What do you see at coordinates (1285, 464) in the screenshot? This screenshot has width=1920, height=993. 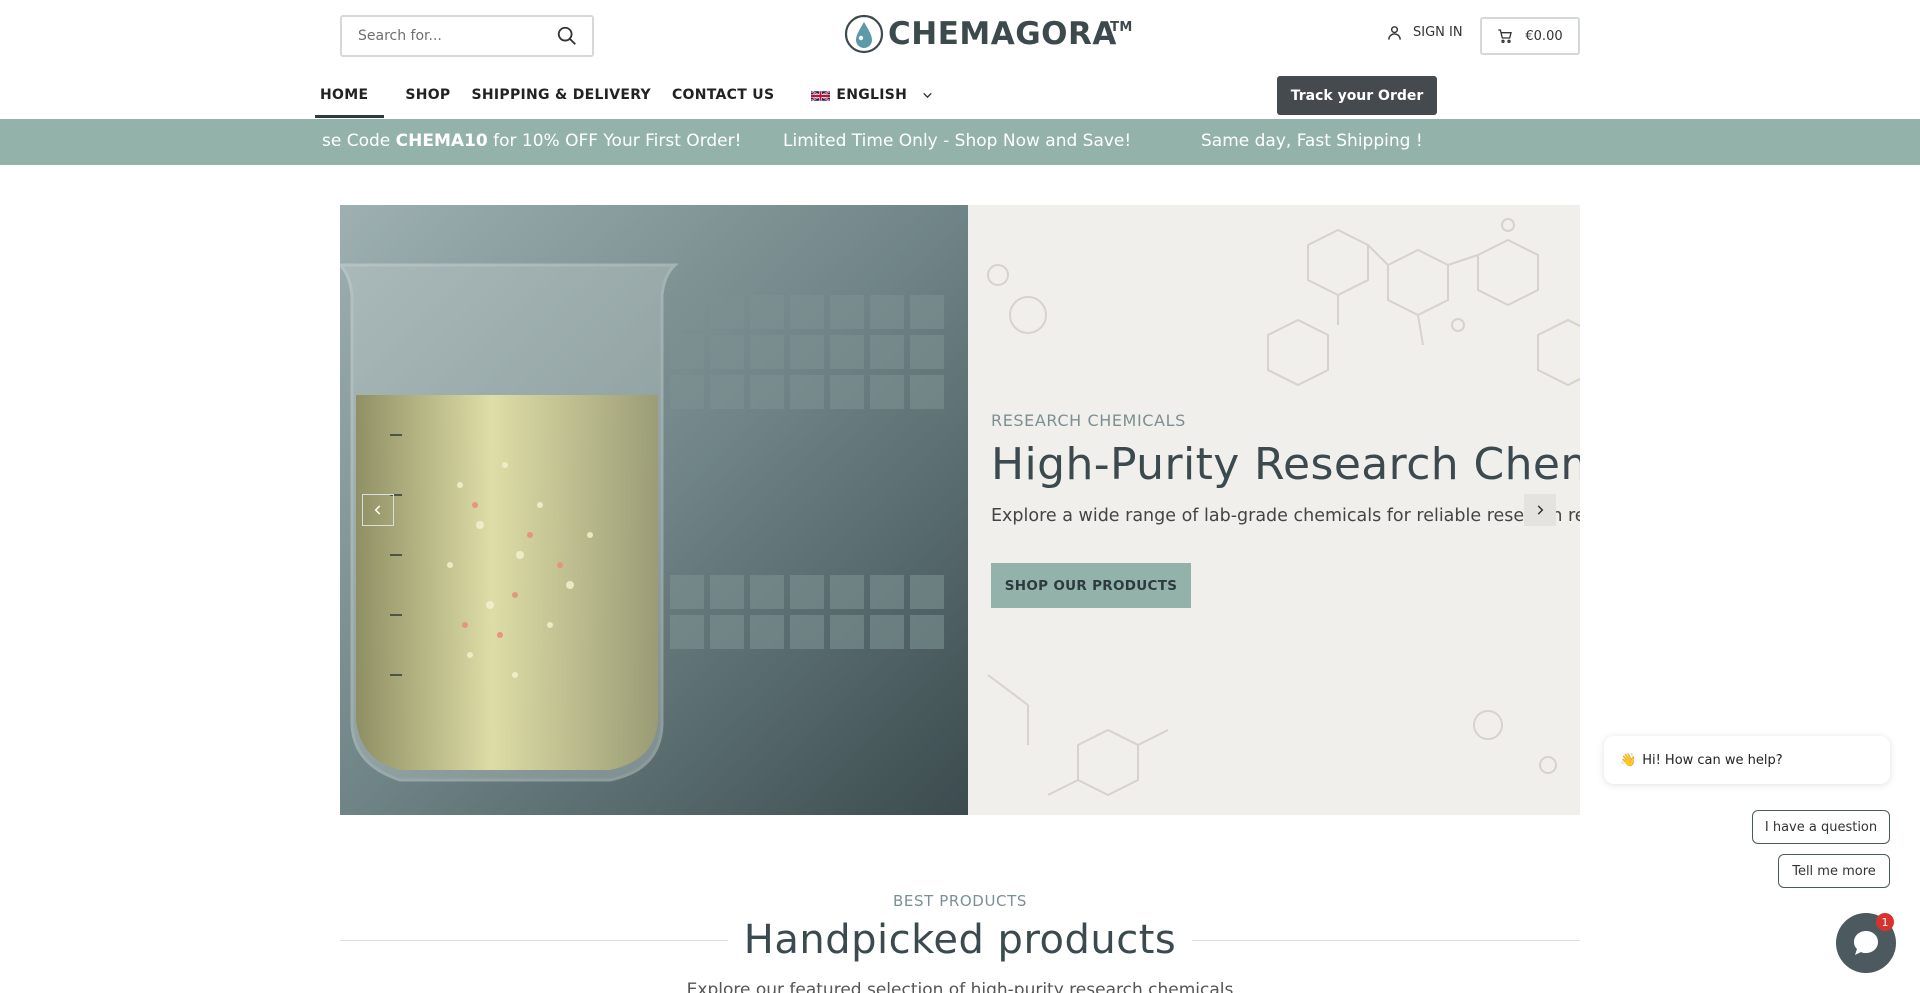 I see `hero-title: High-Purity Research Chemicals` at bounding box center [1285, 464].